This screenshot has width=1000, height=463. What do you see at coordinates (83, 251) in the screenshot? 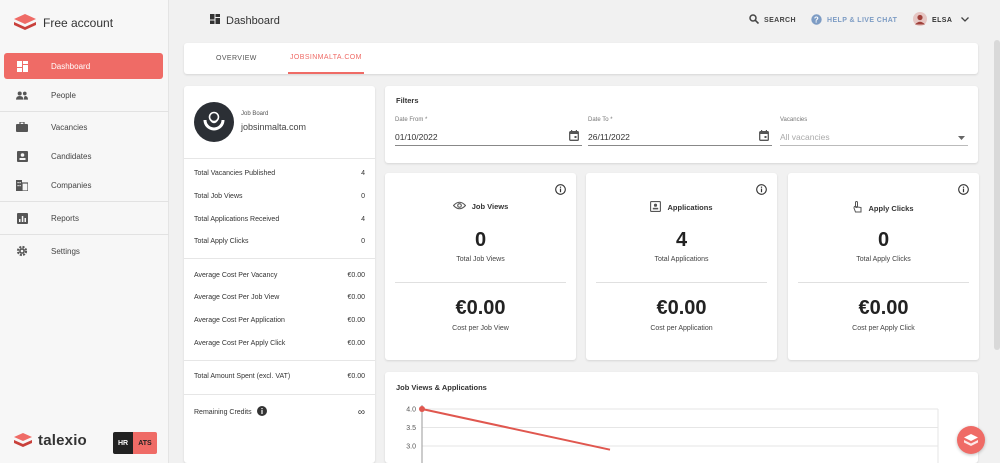
I see `sidebar-item-settings: Settings` at bounding box center [83, 251].